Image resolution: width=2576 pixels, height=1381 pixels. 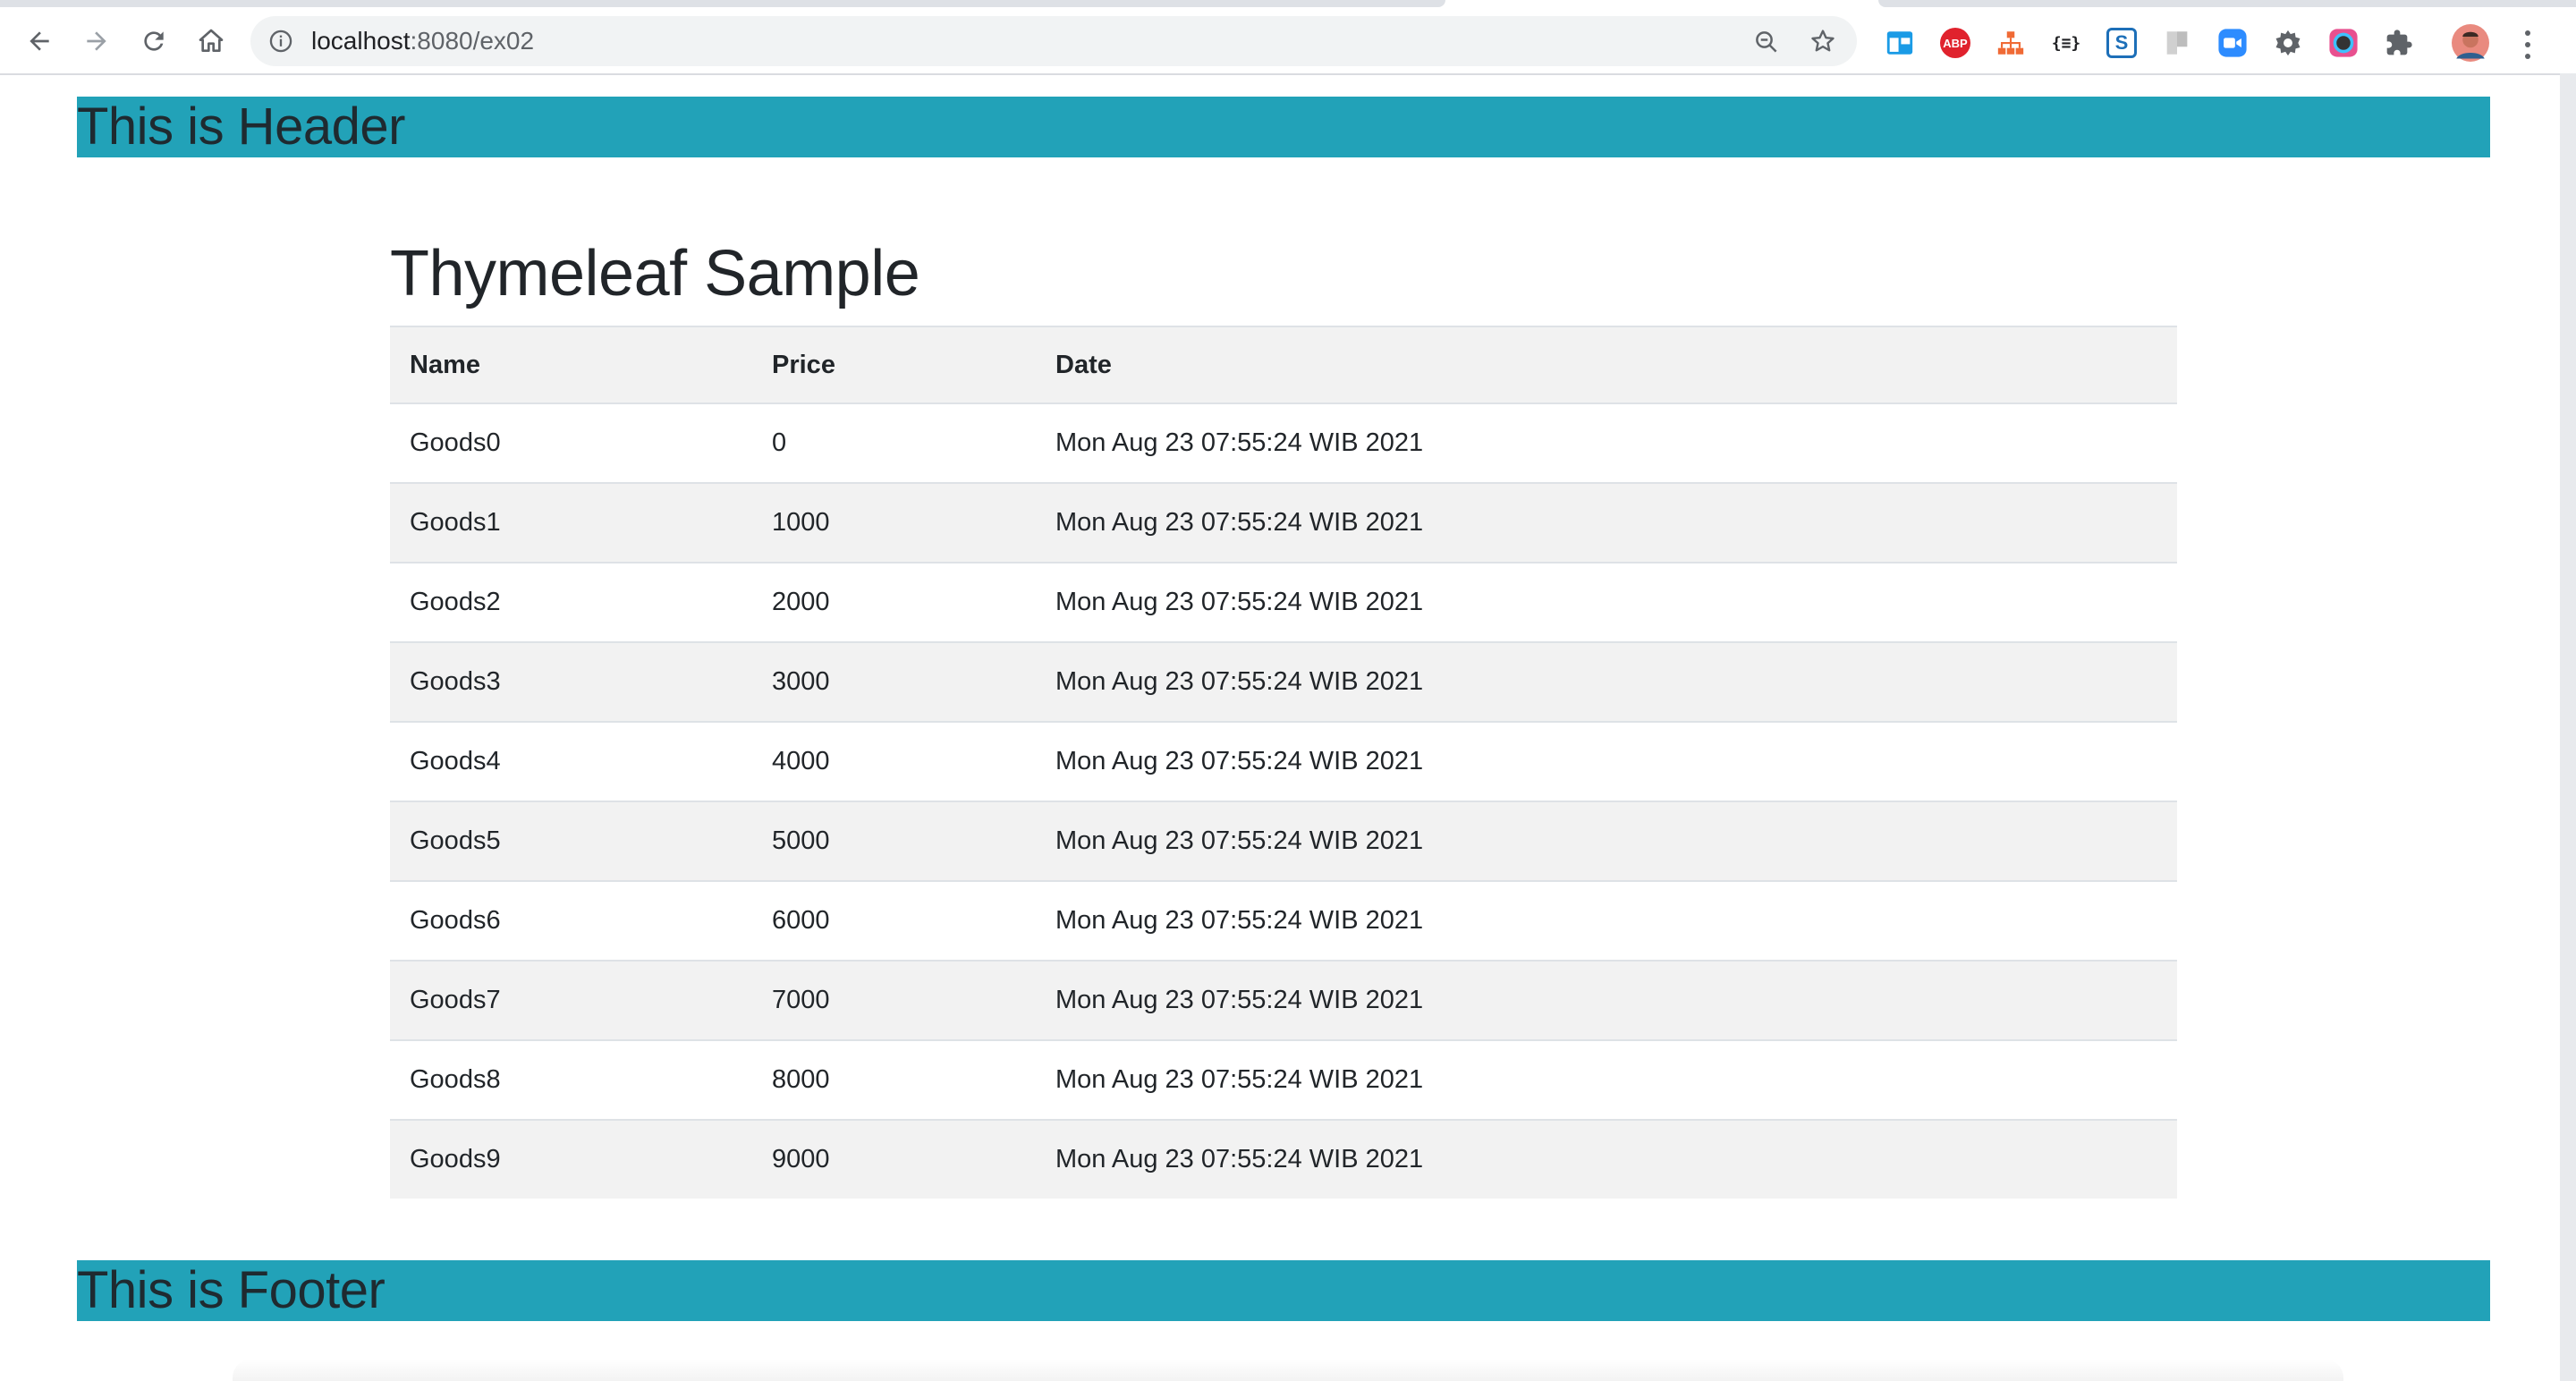 I want to click on adblock-icon: ABP, so click(x=1955, y=43).